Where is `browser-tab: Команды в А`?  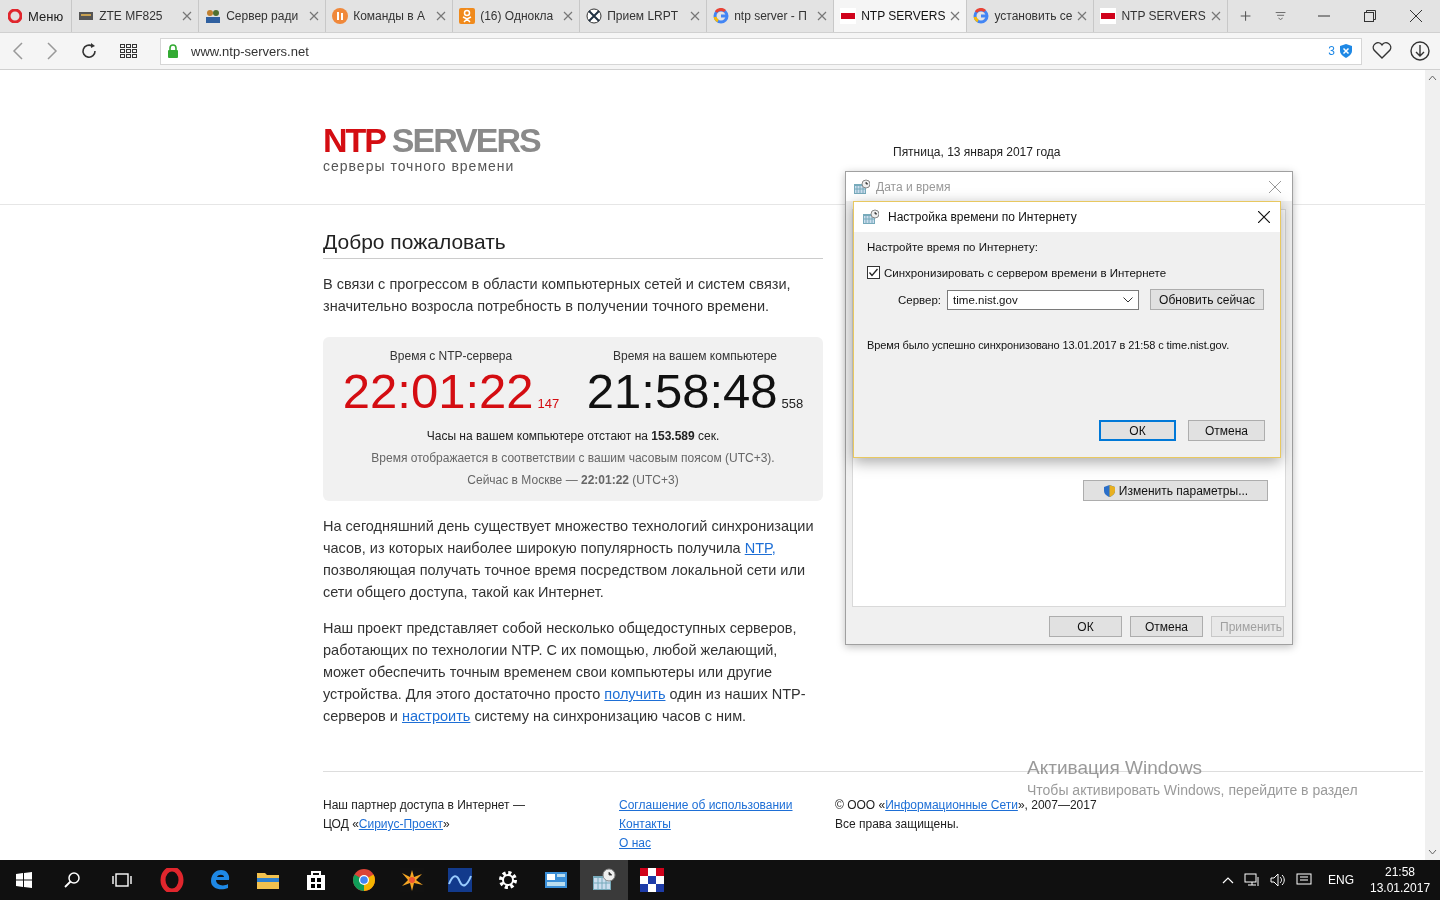
browser-tab: Команды в А is located at coordinates (390, 16).